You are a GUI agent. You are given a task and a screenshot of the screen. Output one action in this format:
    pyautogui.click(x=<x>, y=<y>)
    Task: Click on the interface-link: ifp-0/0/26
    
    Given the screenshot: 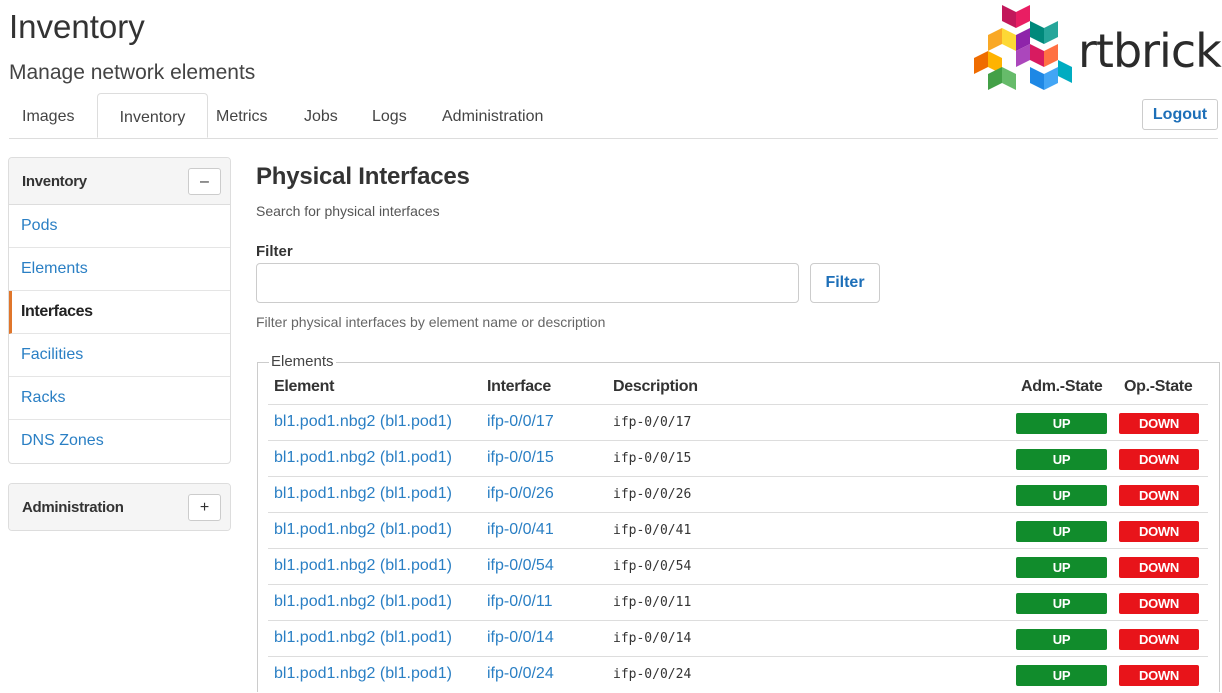 What is the action you would take?
    pyautogui.click(x=520, y=494)
    